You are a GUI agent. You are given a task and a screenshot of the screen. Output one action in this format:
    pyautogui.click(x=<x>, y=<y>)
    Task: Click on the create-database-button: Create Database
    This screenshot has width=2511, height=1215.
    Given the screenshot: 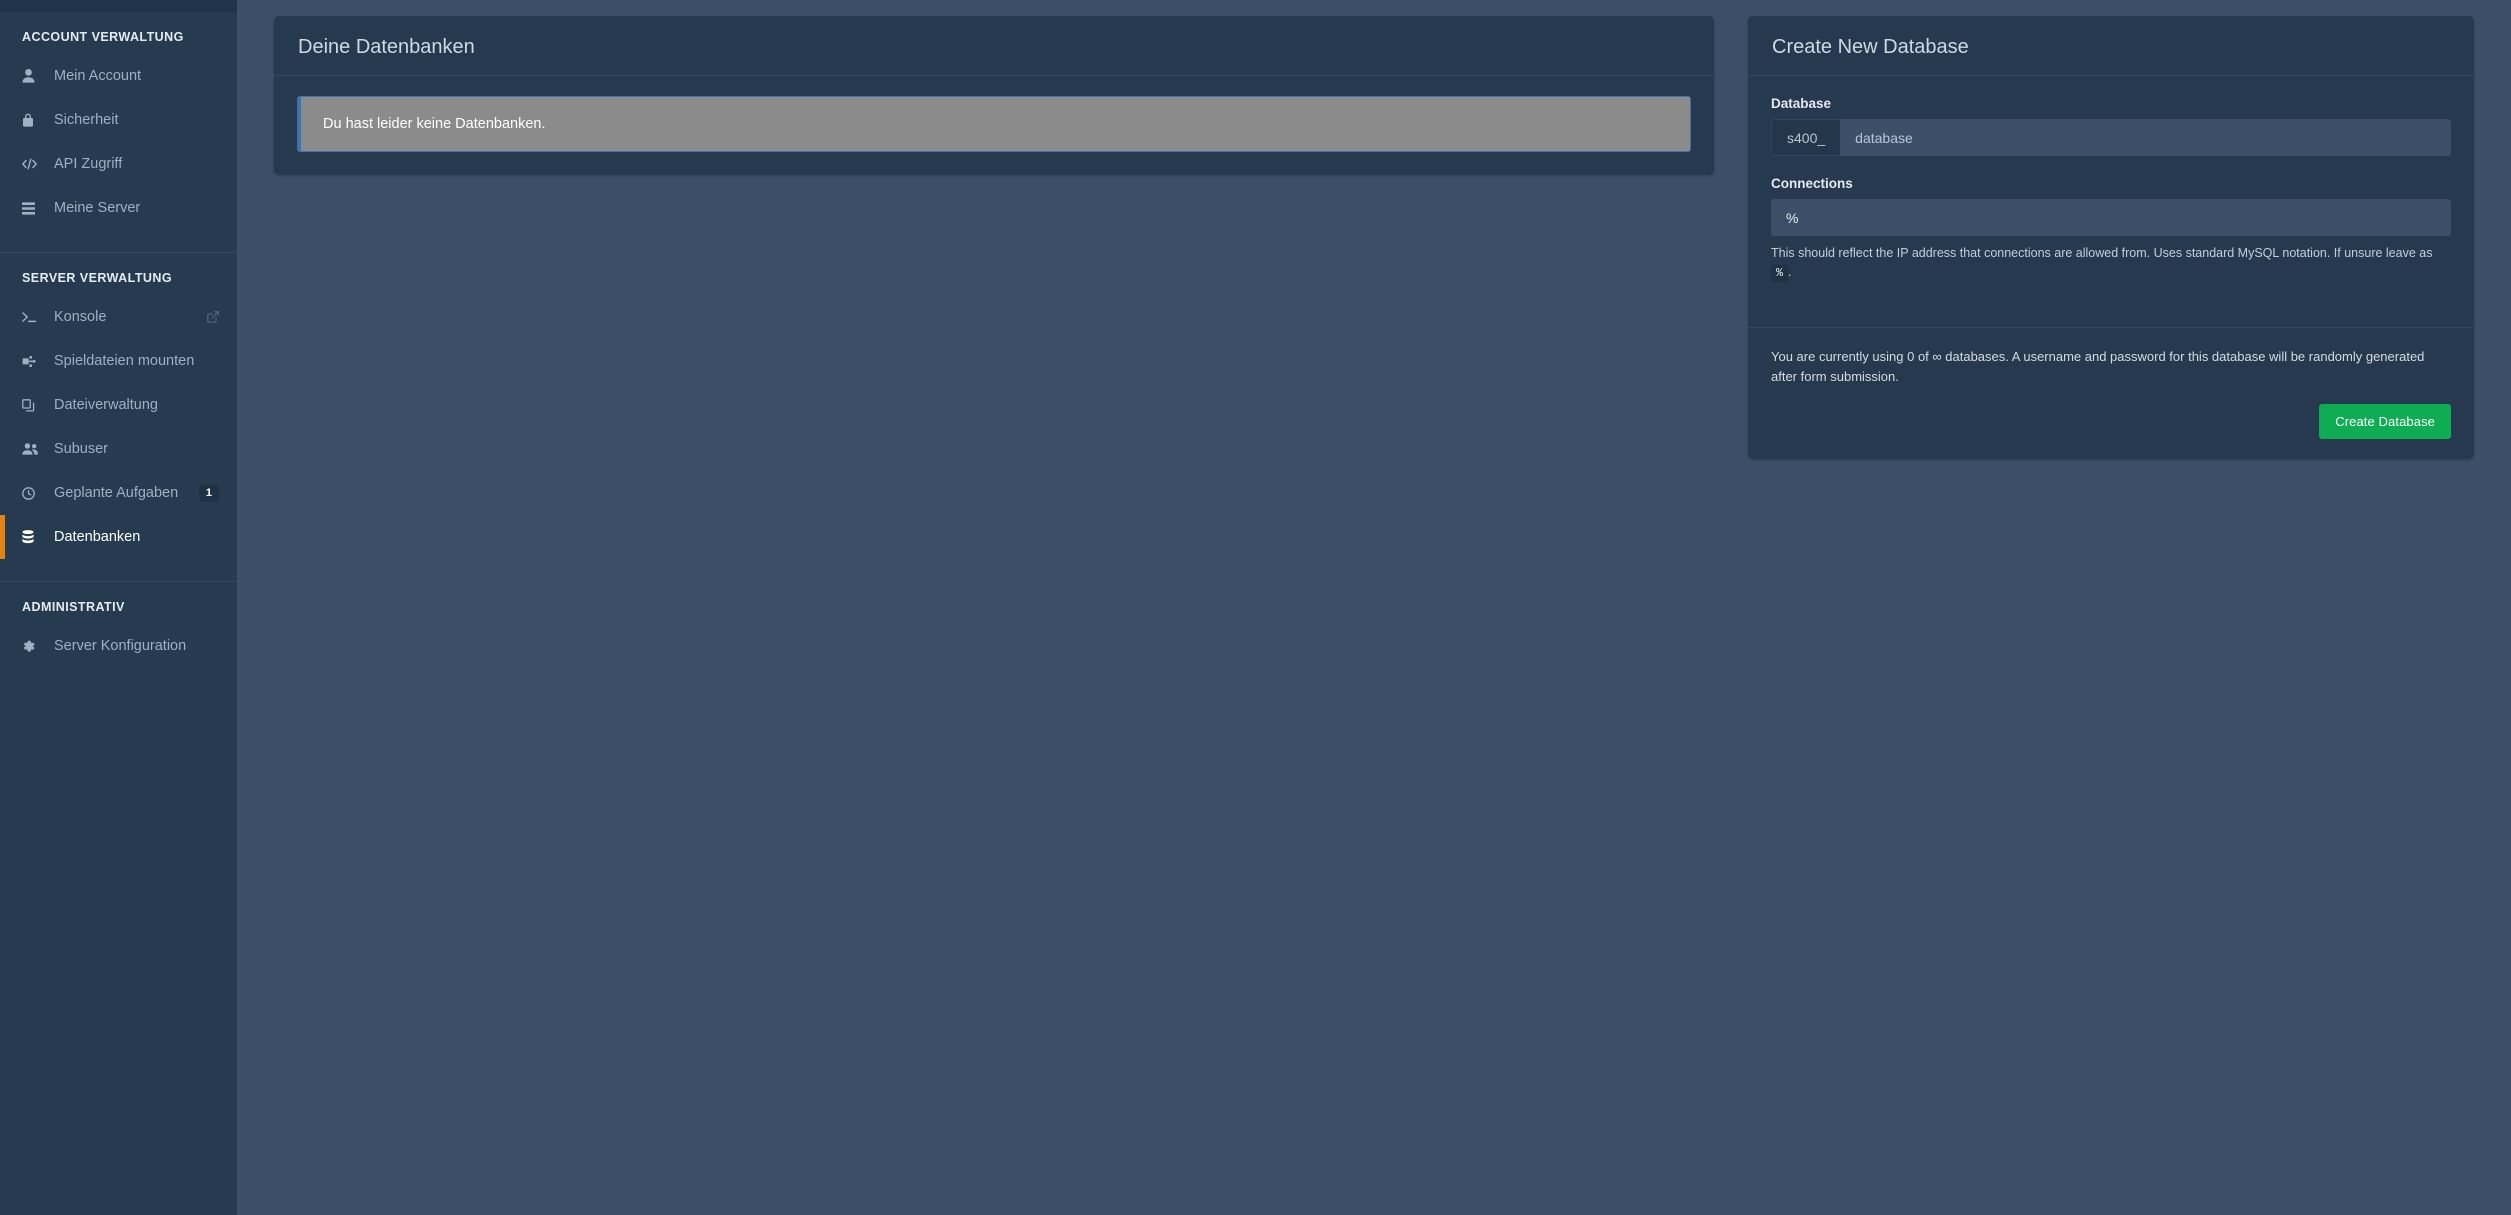 What is the action you would take?
    pyautogui.click(x=2385, y=422)
    